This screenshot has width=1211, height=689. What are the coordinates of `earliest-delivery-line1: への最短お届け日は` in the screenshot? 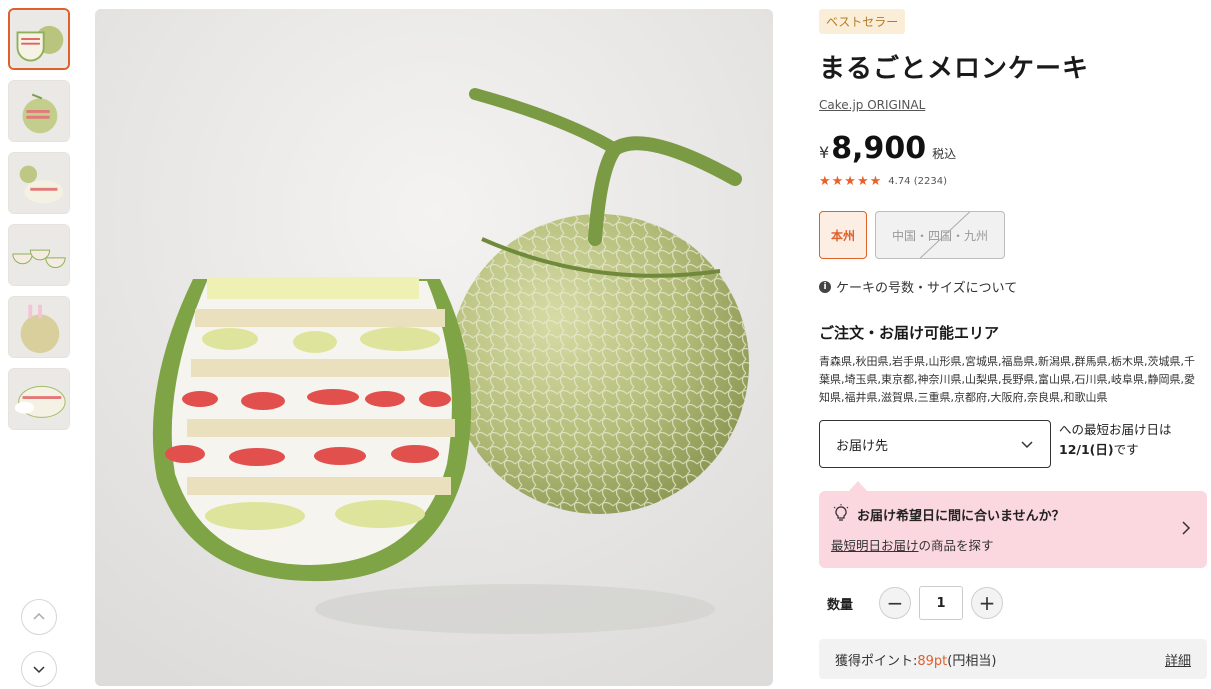 It's located at (1115, 429).